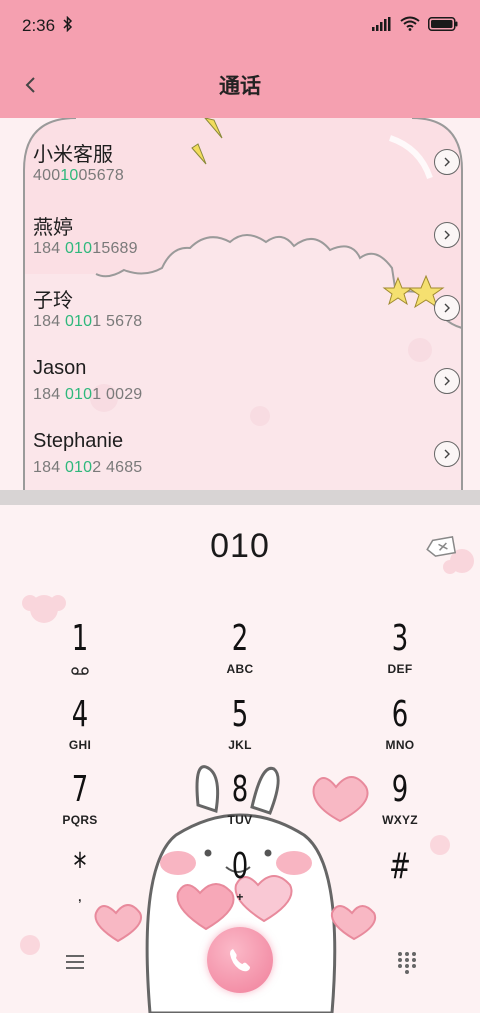  What do you see at coordinates (240, 497) in the screenshot?
I see `list-scroll-edge` at bounding box center [240, 497].